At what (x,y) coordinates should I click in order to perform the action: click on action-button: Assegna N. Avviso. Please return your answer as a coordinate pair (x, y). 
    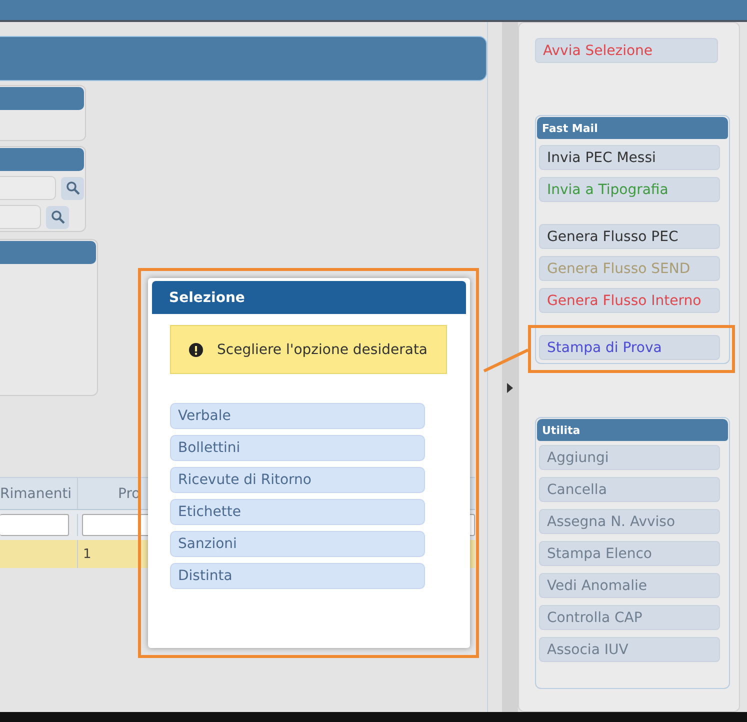
    Looking at the image, I should click on (629, 521).